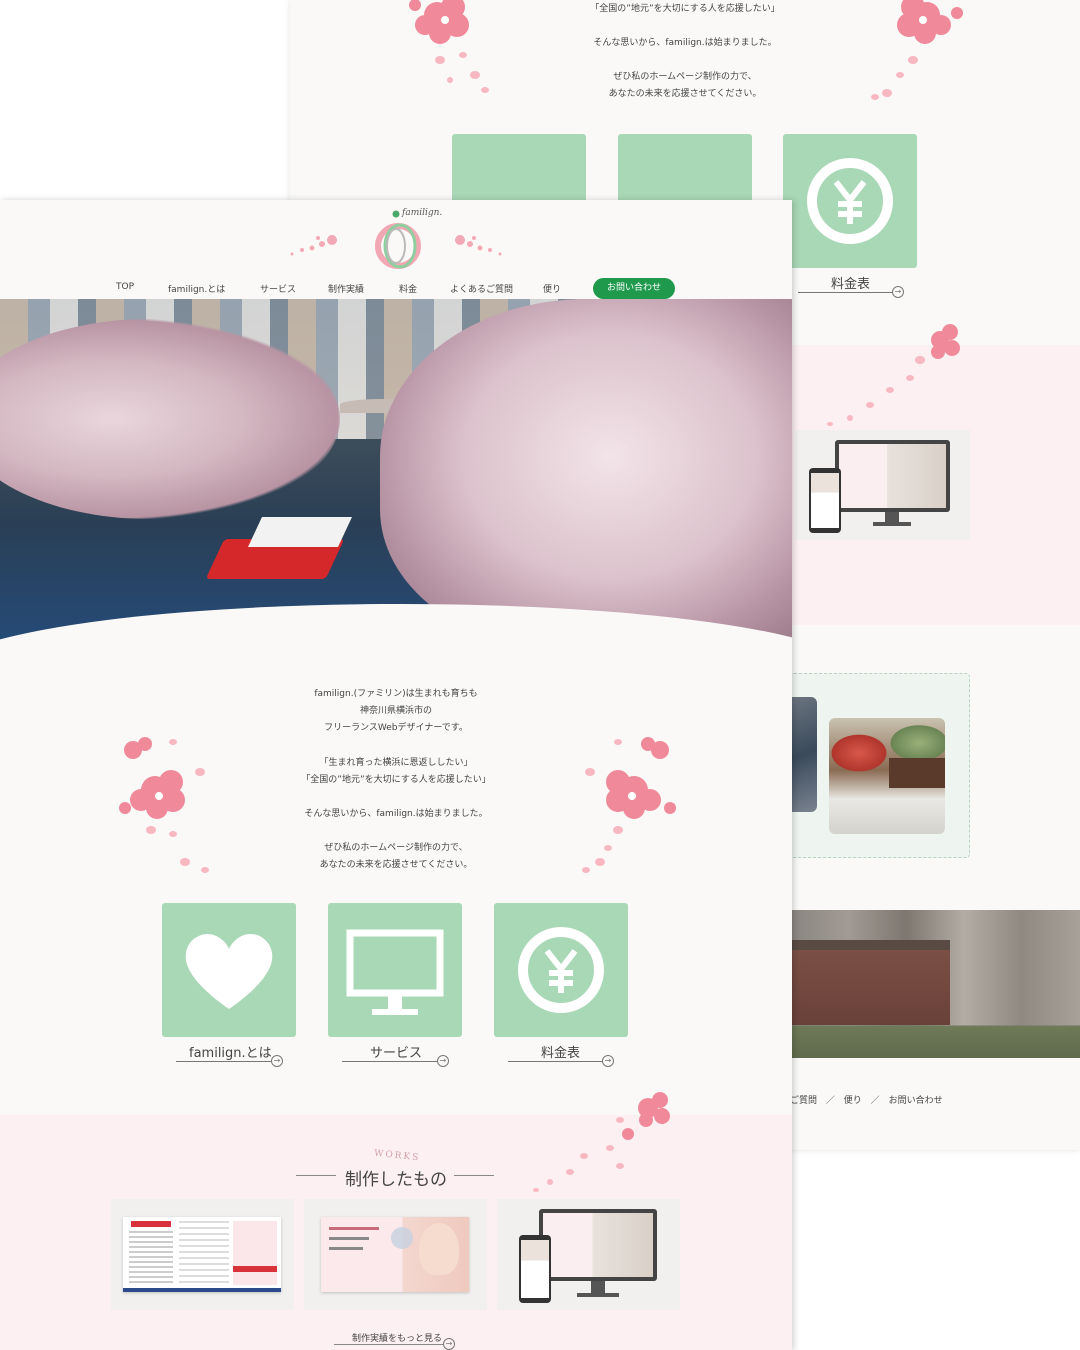  Describe the element at coordinates (278, 288) in the screenshot. I see `nav-service: サービス` at that location.